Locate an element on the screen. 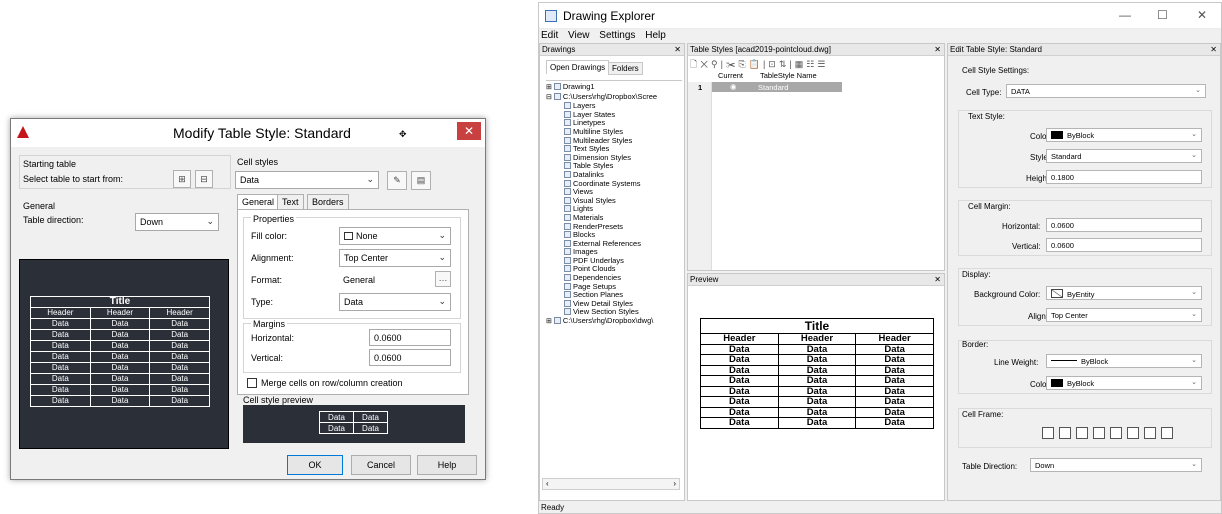 The width and height of the screenshot is (1222, 514). menu-edit: Edit is located at coordinates (549, 35).